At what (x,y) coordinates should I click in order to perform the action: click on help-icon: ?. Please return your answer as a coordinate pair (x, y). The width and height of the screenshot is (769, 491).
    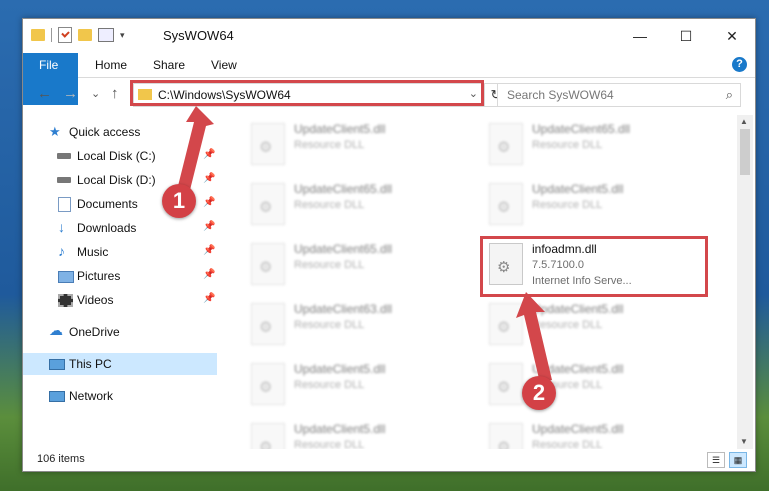
    Looking at the image, I should click on (739, 64).